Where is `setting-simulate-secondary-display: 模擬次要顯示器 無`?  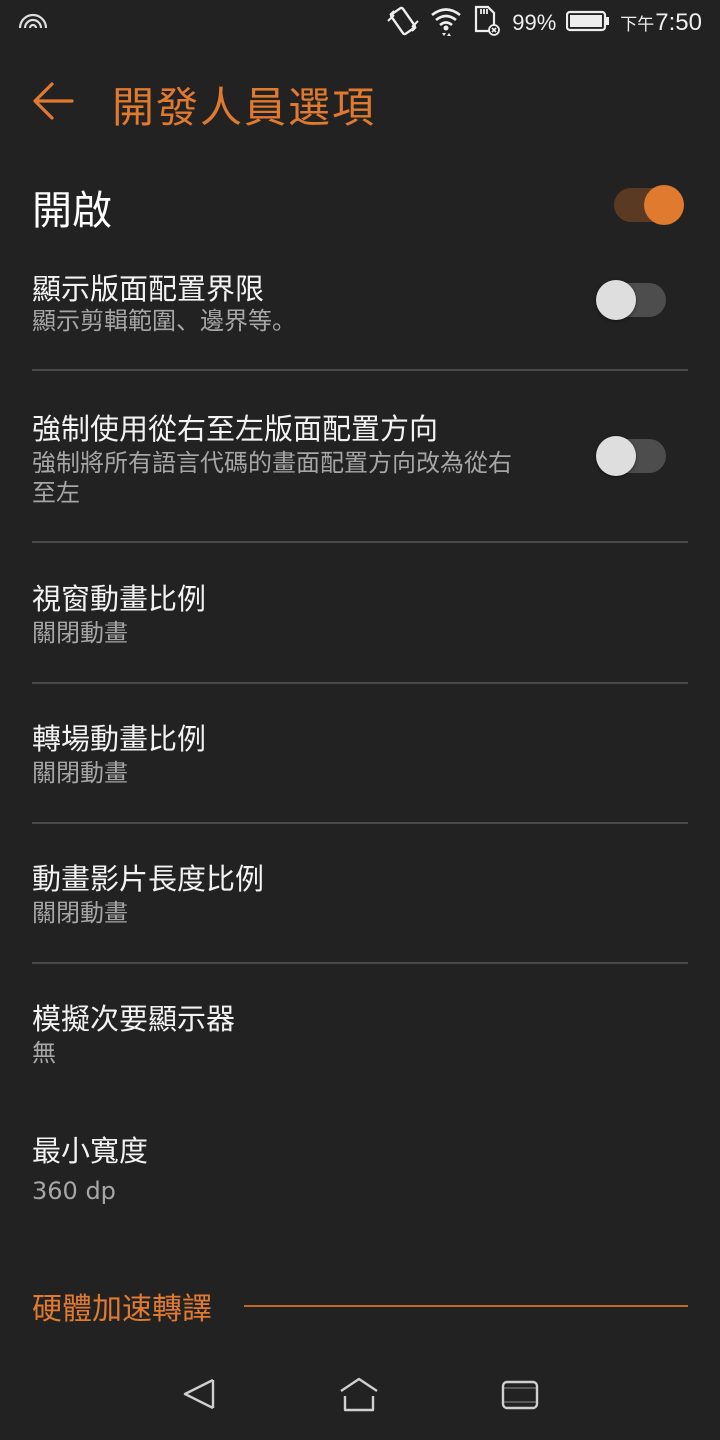
setting-simulate-secondary-display: 模擬次要顯示器 無 is located at coordinates (360, 1046).